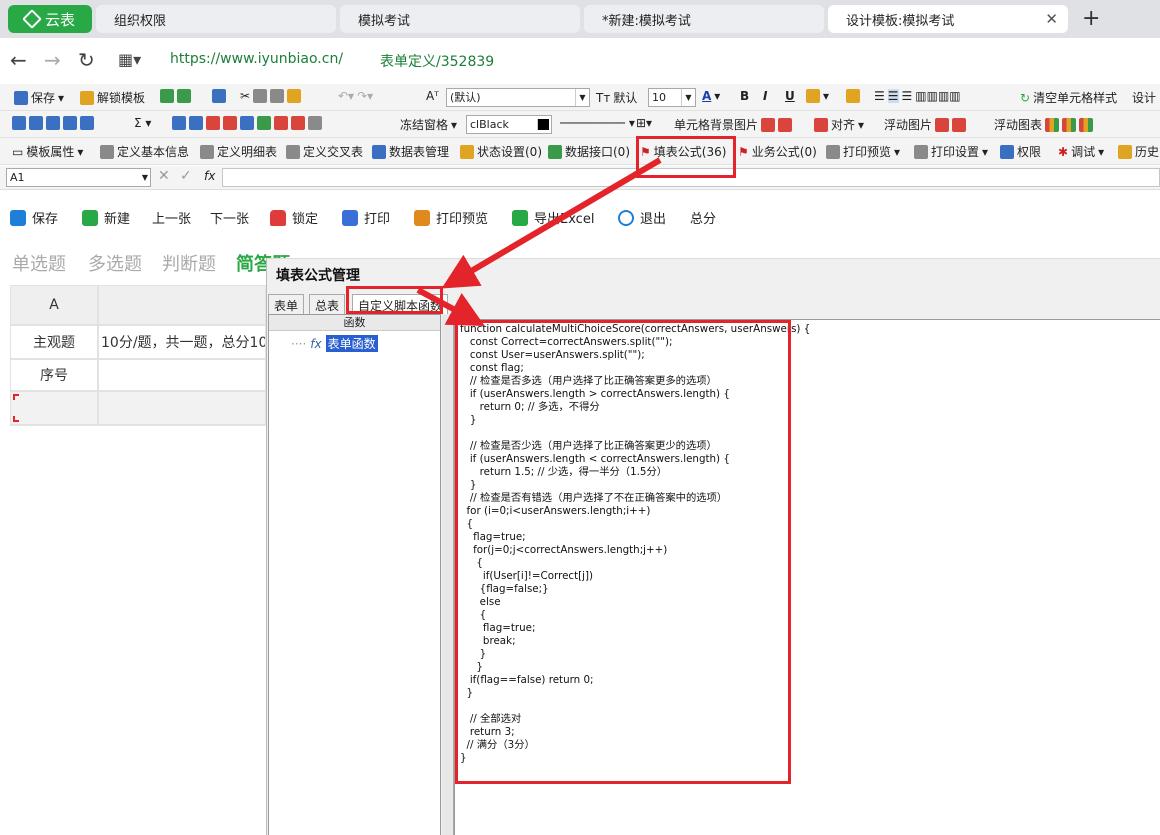 This screenshot has height=835, width=1160. What do you see at coordinates (324, 151) in the screenshot?
I see `cross-table-tool: 定义交叉表` at bounding box center [324, 151].